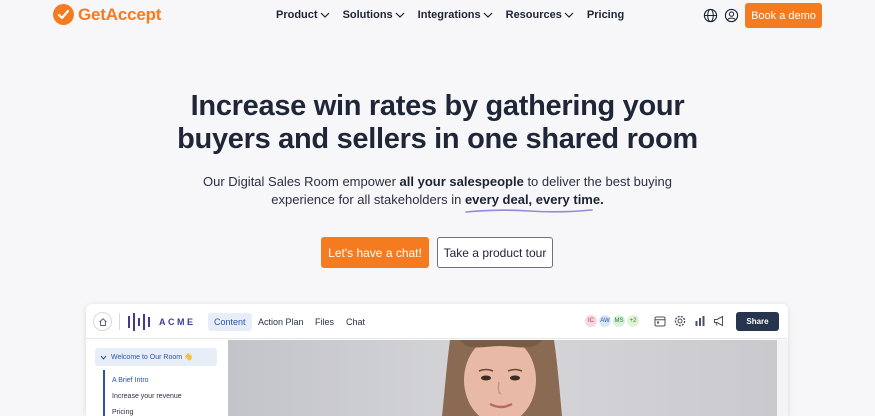  Describe the element at coordinates (680, 321) in the screenshot. I see `settings-icon` at that location.